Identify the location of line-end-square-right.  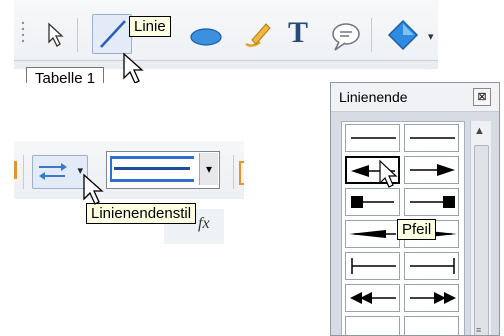
(431, 202).